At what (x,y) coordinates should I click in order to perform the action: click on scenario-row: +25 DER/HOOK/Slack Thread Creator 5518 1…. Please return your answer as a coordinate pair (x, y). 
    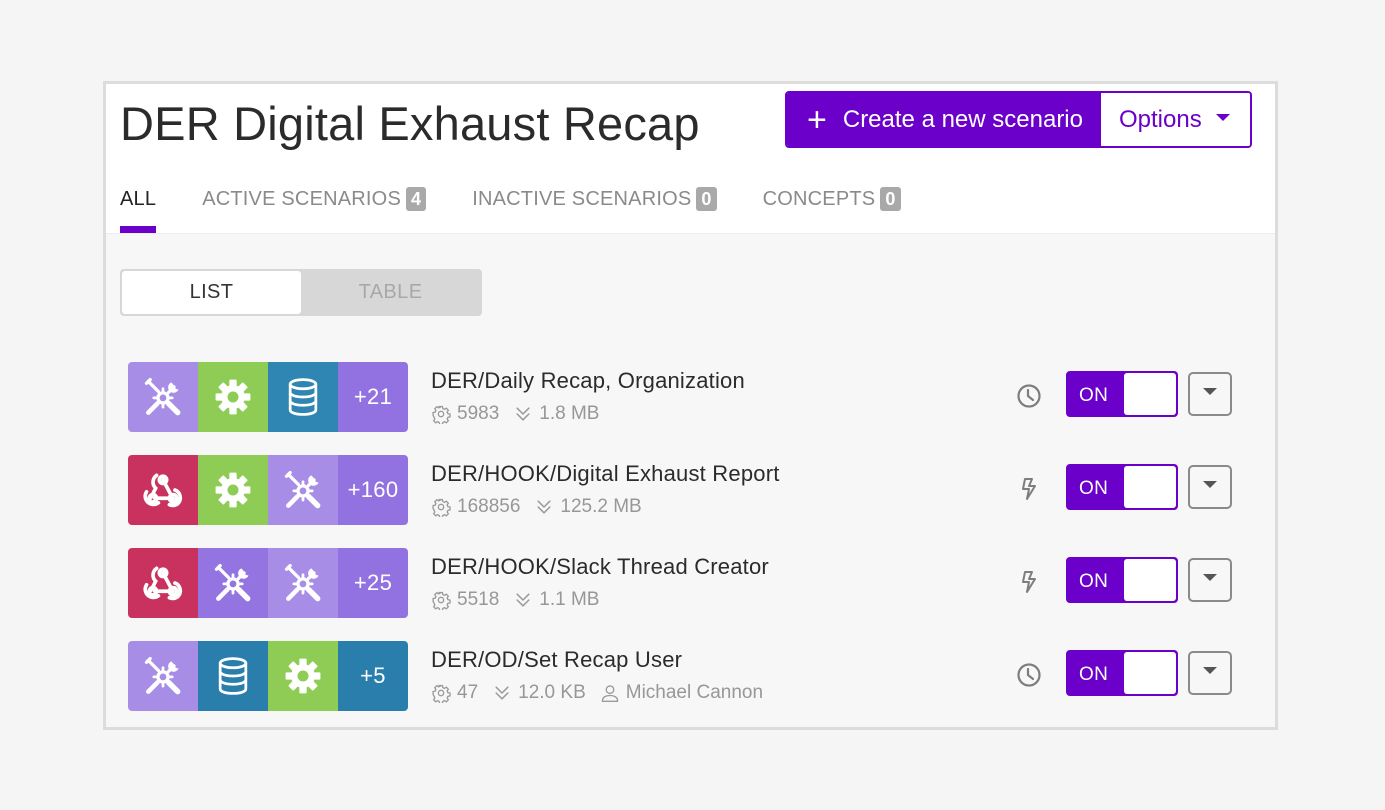
    Looking at the image, I should click on (690, 591).